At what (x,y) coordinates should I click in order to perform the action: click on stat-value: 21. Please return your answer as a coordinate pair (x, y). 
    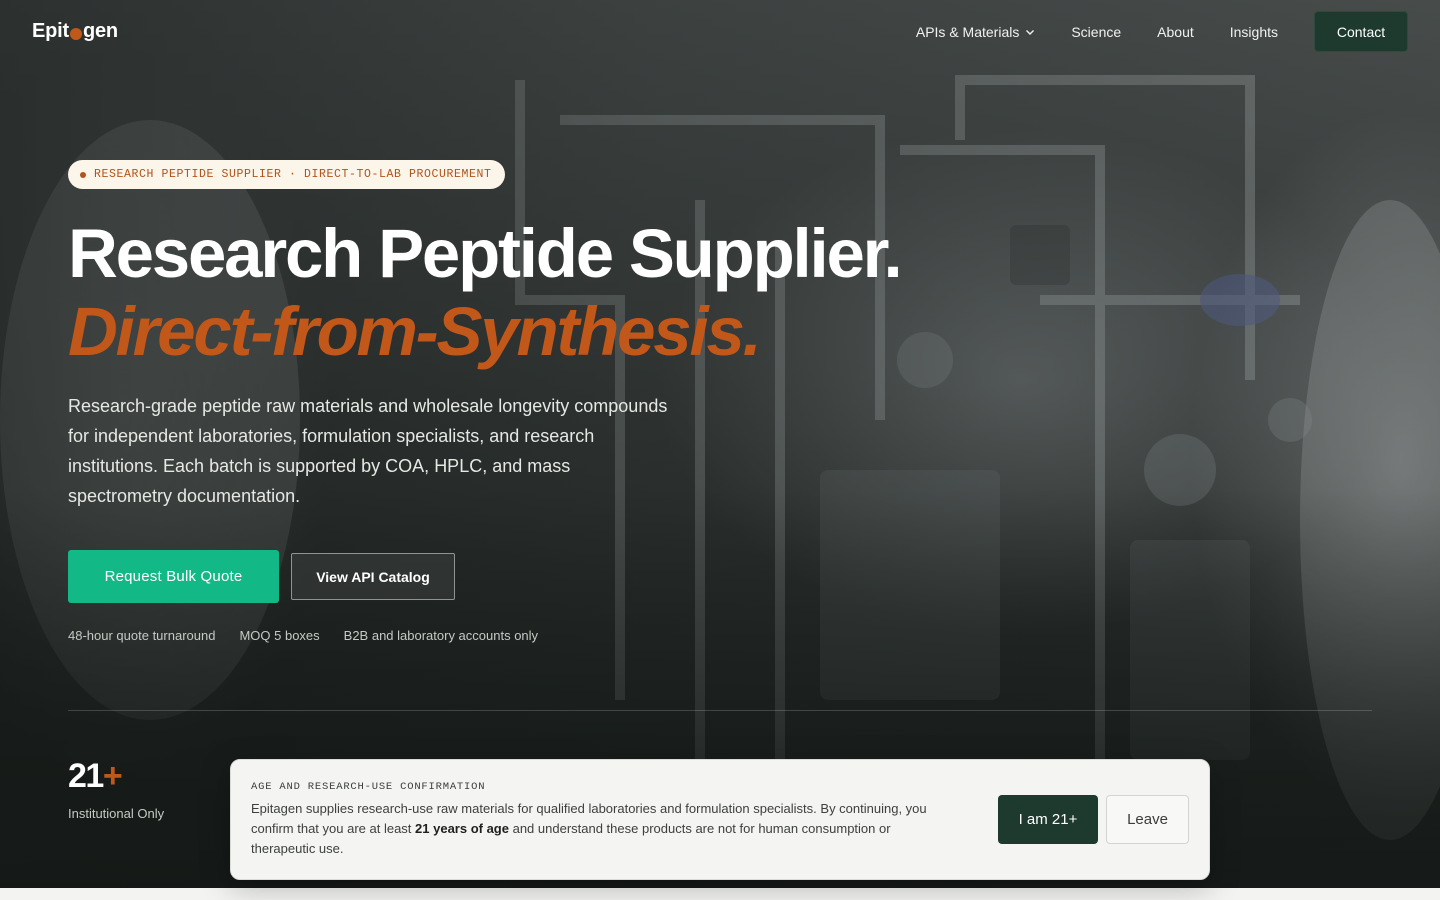
    Looking at the image, I should click on (86, 776).